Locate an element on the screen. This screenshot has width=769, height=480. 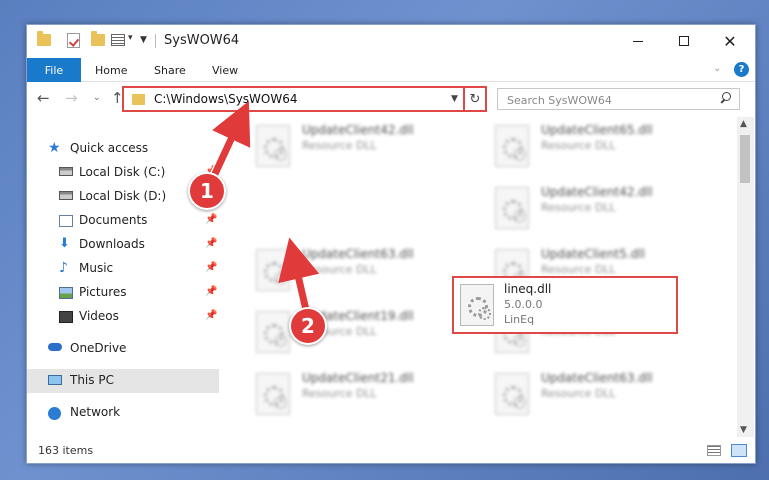
search-input is located at coordinates (603, 100).